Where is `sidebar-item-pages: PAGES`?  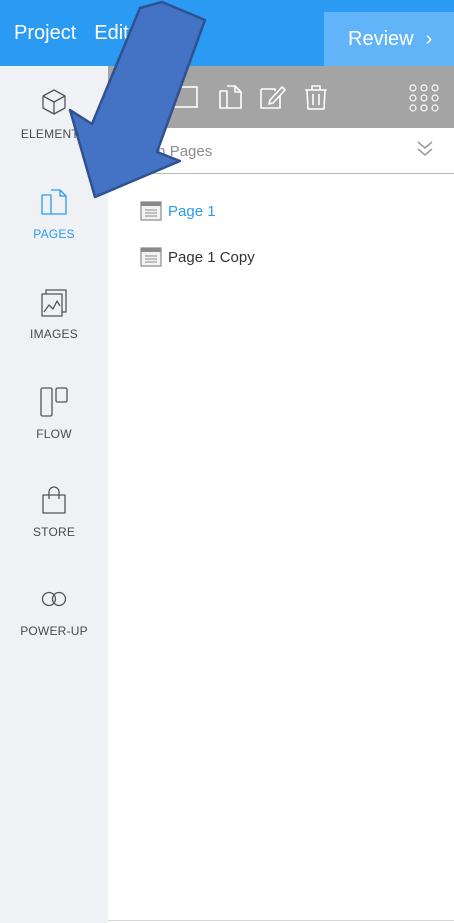
sidebar-item-pages: PAGES is located at coordinates (54, 228).